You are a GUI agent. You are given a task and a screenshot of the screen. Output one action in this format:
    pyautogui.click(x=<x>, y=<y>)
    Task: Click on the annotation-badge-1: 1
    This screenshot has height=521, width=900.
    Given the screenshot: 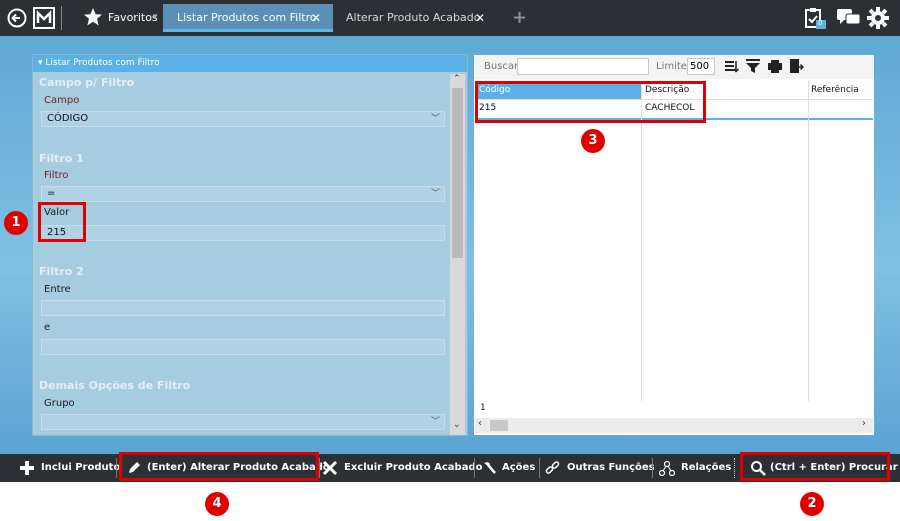 What is the action you would take?
    pyautogui.click(x=16, y=223)
    